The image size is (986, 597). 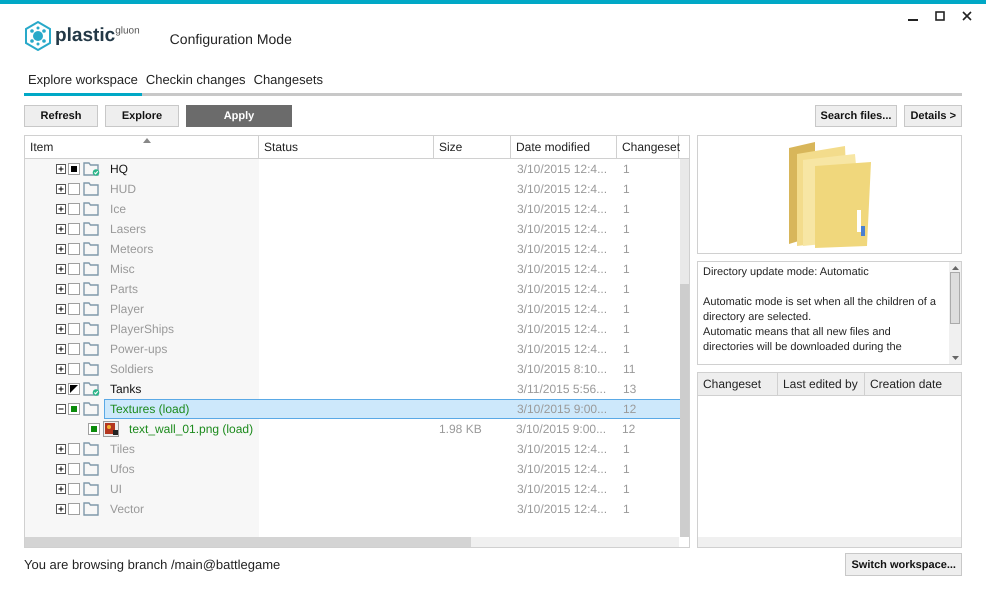 I want to click on mode-title: Configuration Mode, so click(x=231, y=39).